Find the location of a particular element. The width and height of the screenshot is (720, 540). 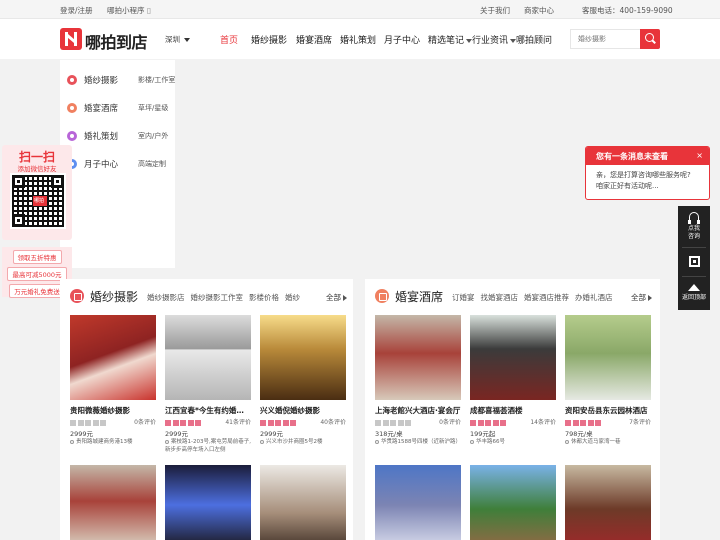

qr-subtitle: 添加微信好友 is located at coordinates (37, 169).